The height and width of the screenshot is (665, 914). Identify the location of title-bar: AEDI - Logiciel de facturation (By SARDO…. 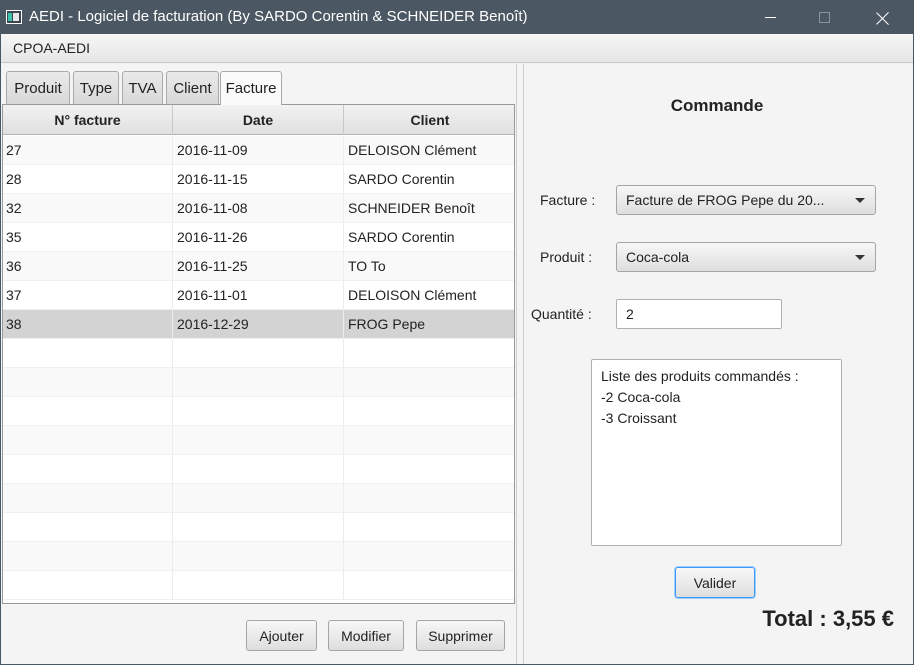
(457, 17).